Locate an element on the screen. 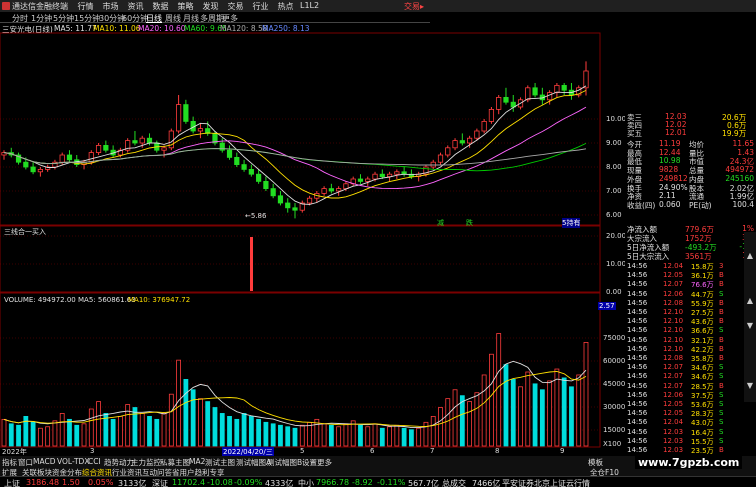 This screenshot has width=756, height=487. fund-flow-row: 净流入额 779.6万 1% is located at coordinates (690, 229).